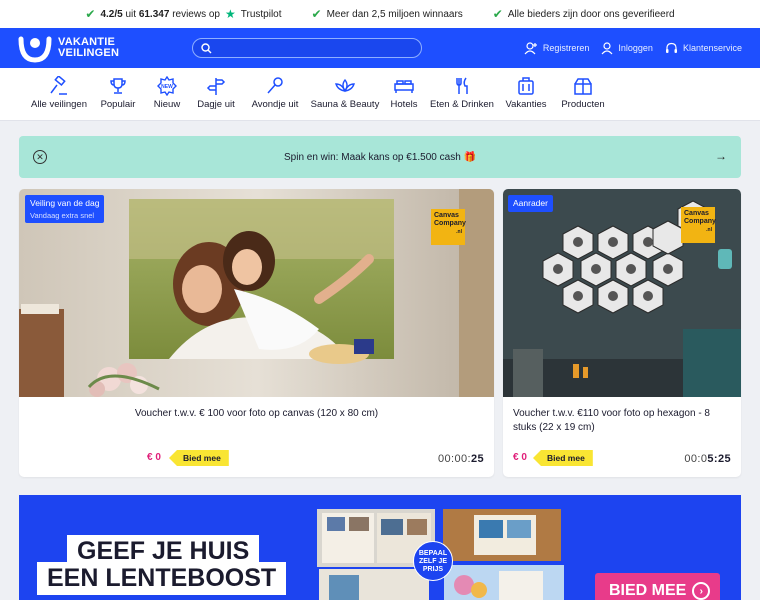  What do you see at coordinates (607, 47) in the screenshot?
I see `user-icon` at bounding box center [607, 47].